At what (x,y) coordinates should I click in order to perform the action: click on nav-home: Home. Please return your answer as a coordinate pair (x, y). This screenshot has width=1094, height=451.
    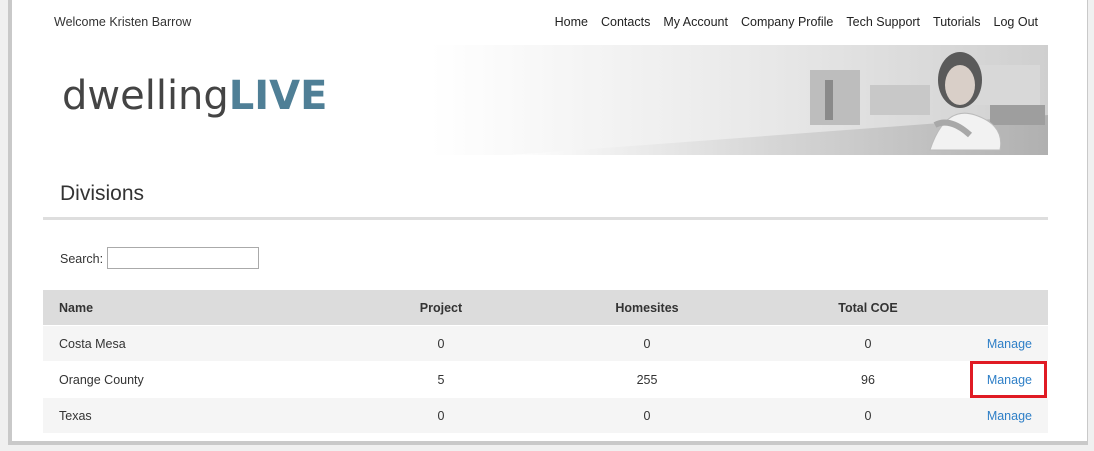
    Looking at the image, I should click on (571, 22).